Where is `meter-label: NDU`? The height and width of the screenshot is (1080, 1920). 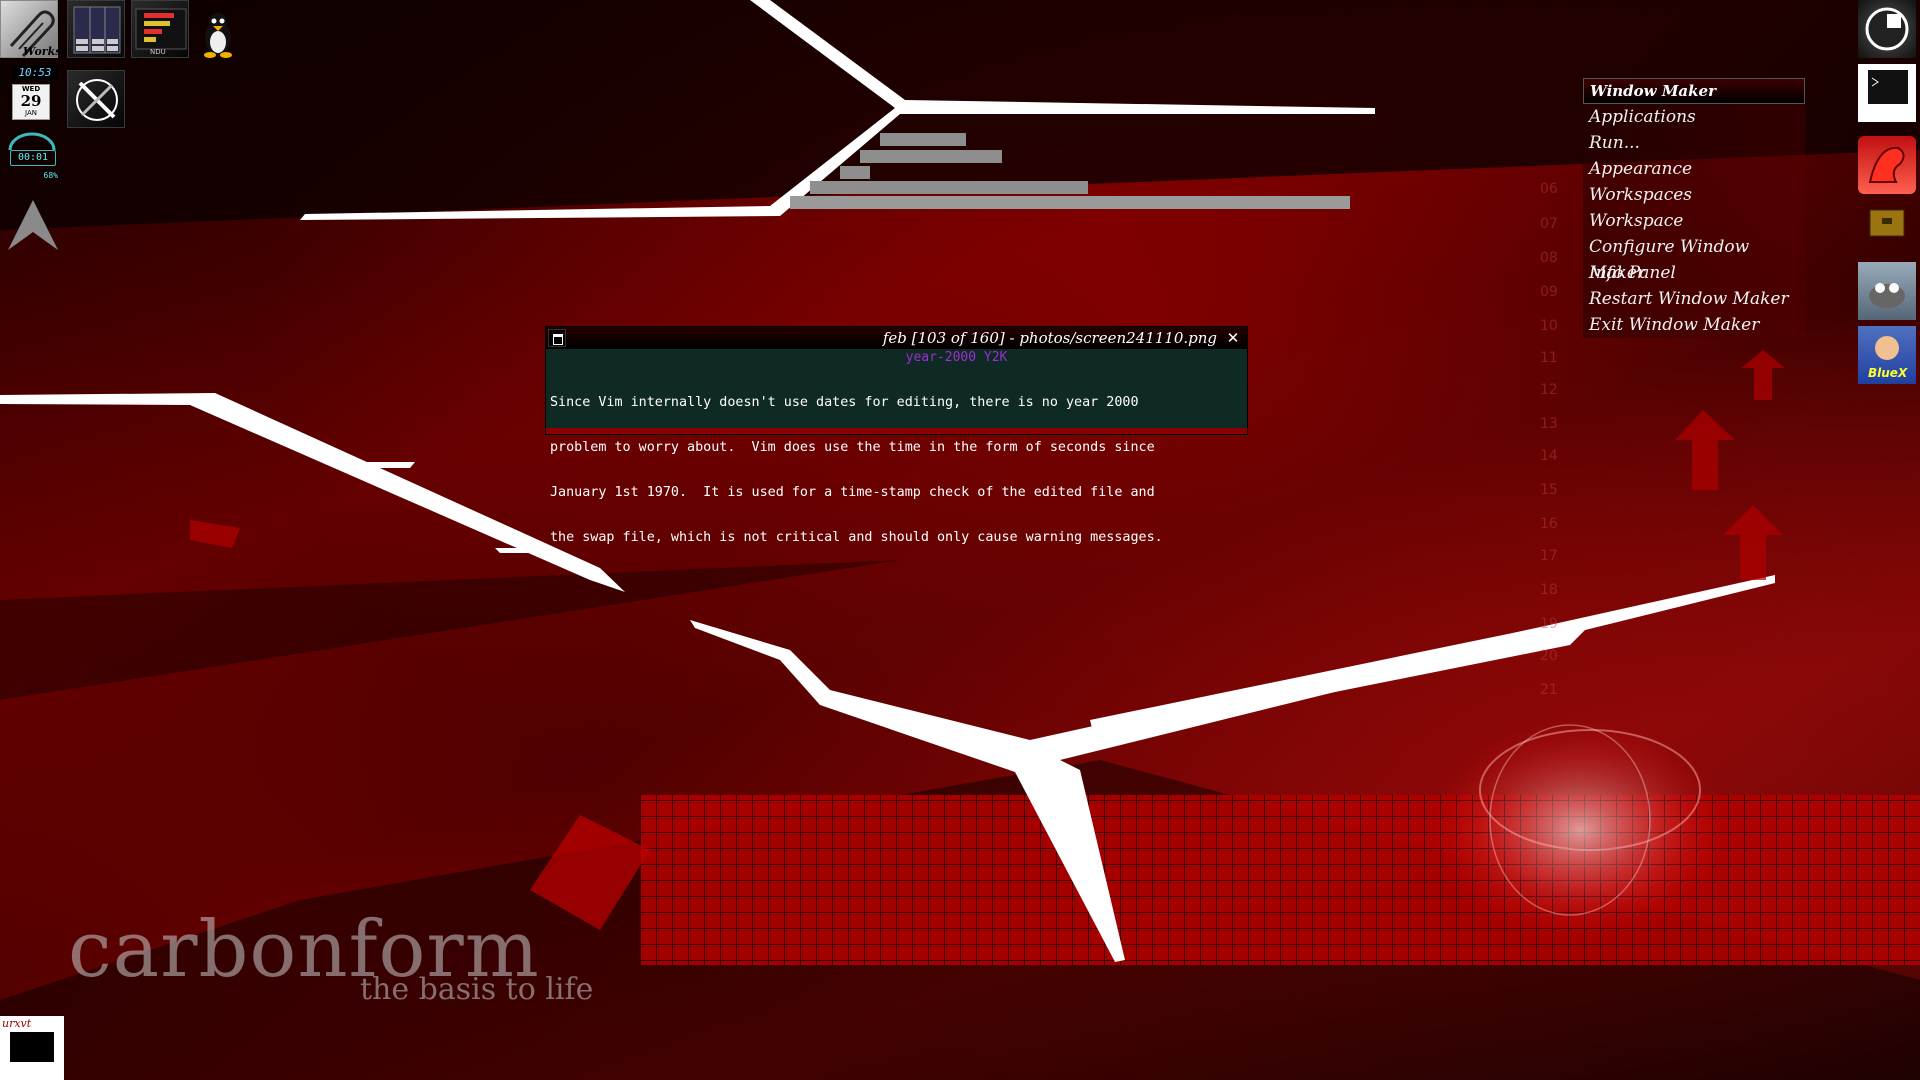
meter-label: NDU is located at coordinates (158, 52).